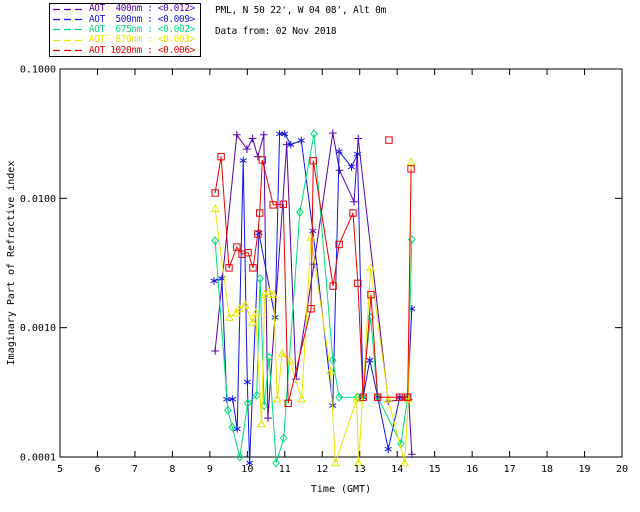 This screenshot has width=640, height=512. I want to click on legend-line-sample-500nm, so click(69, 19).